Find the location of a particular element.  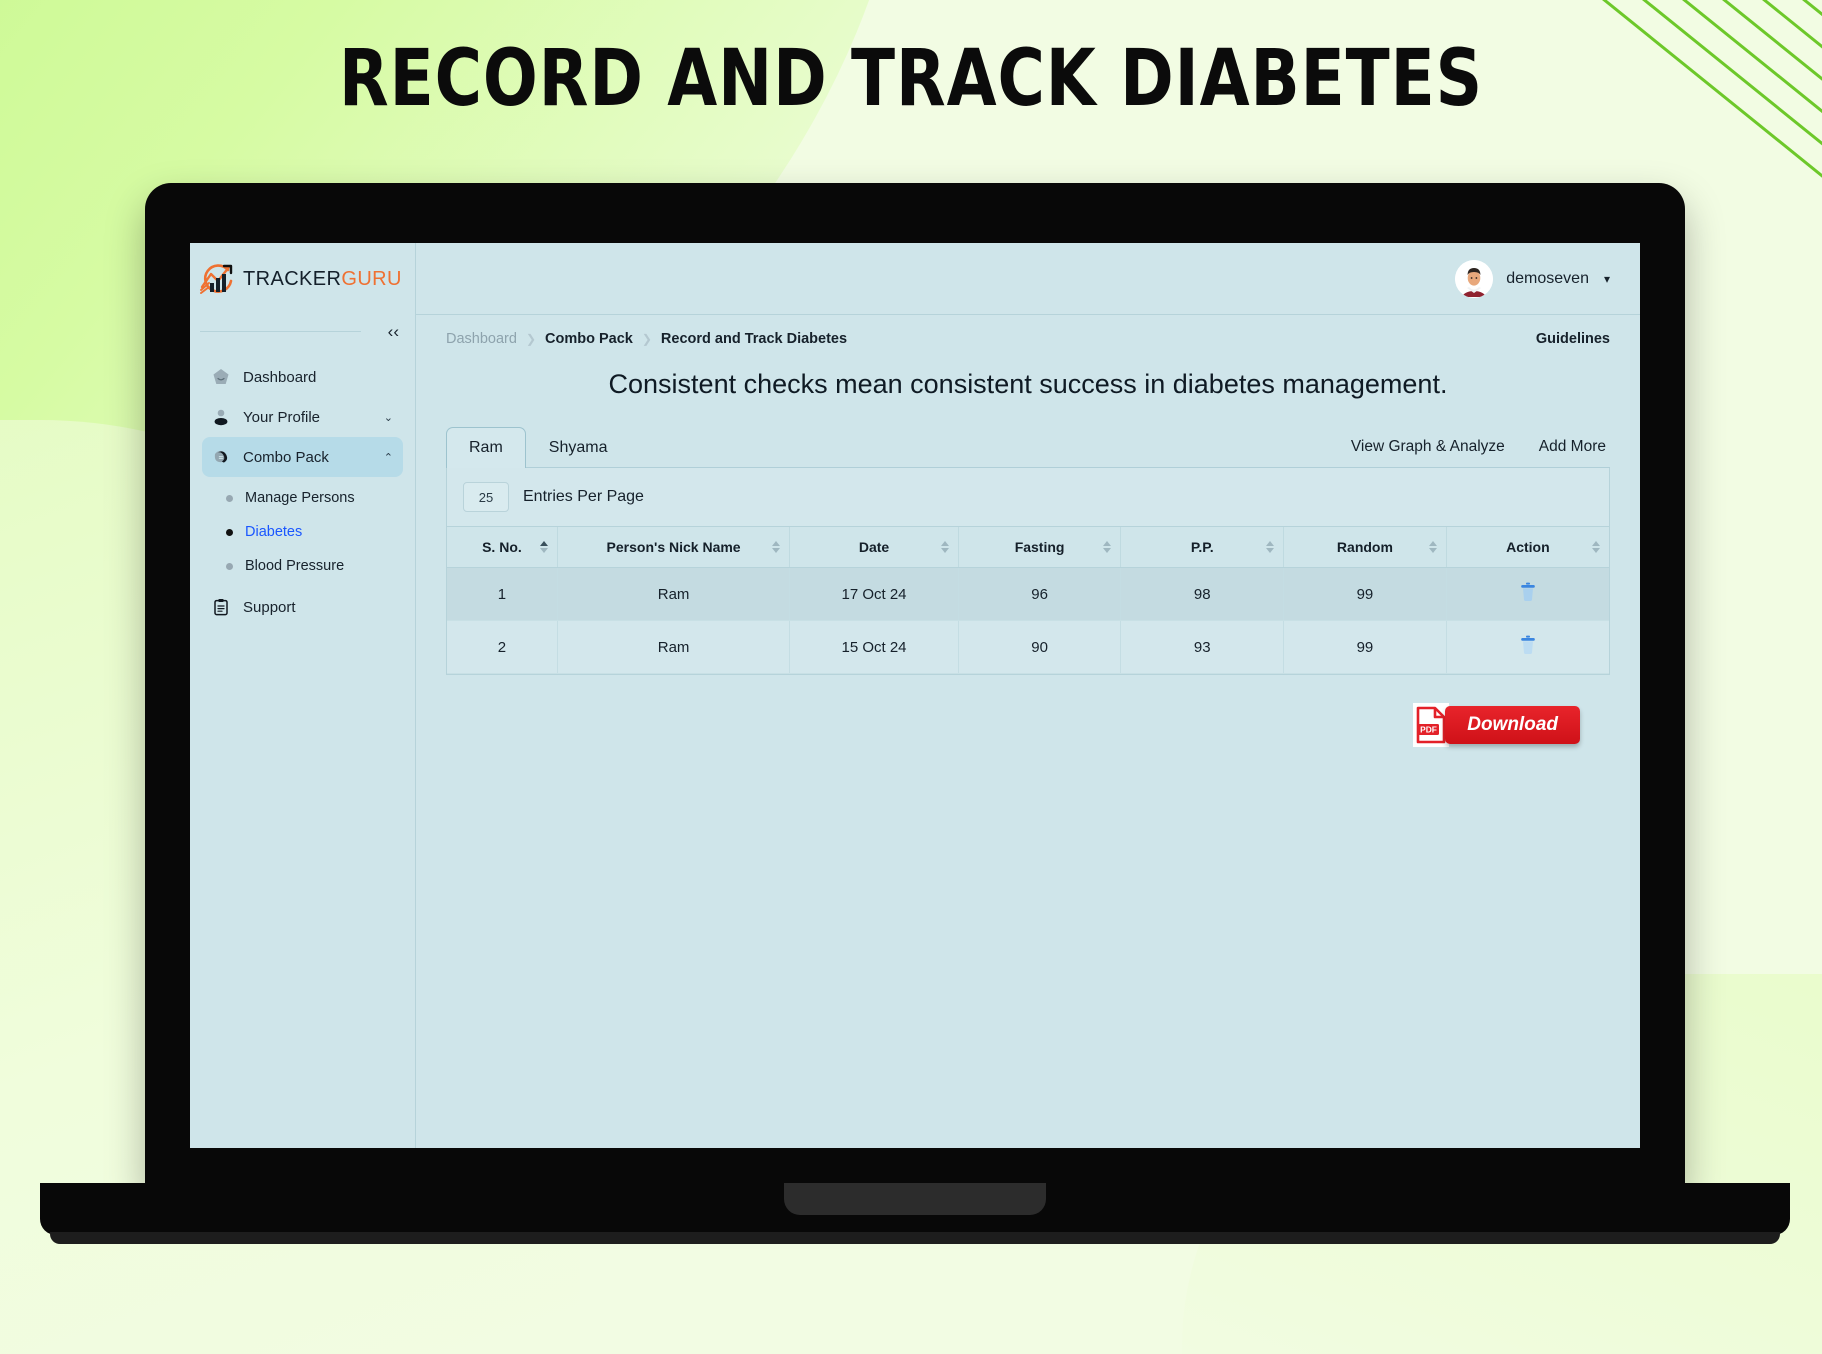

column-header-action: Action is located at coordinates (1527, 547).